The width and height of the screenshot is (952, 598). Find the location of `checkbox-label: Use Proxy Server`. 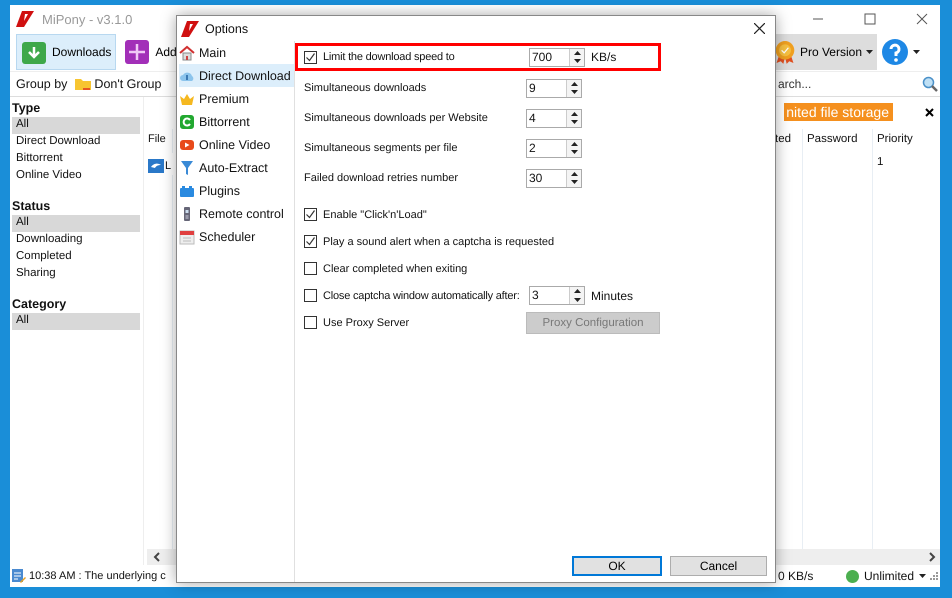

checkbox-label: Use Proxy Server is located at coordinates (366, 322).